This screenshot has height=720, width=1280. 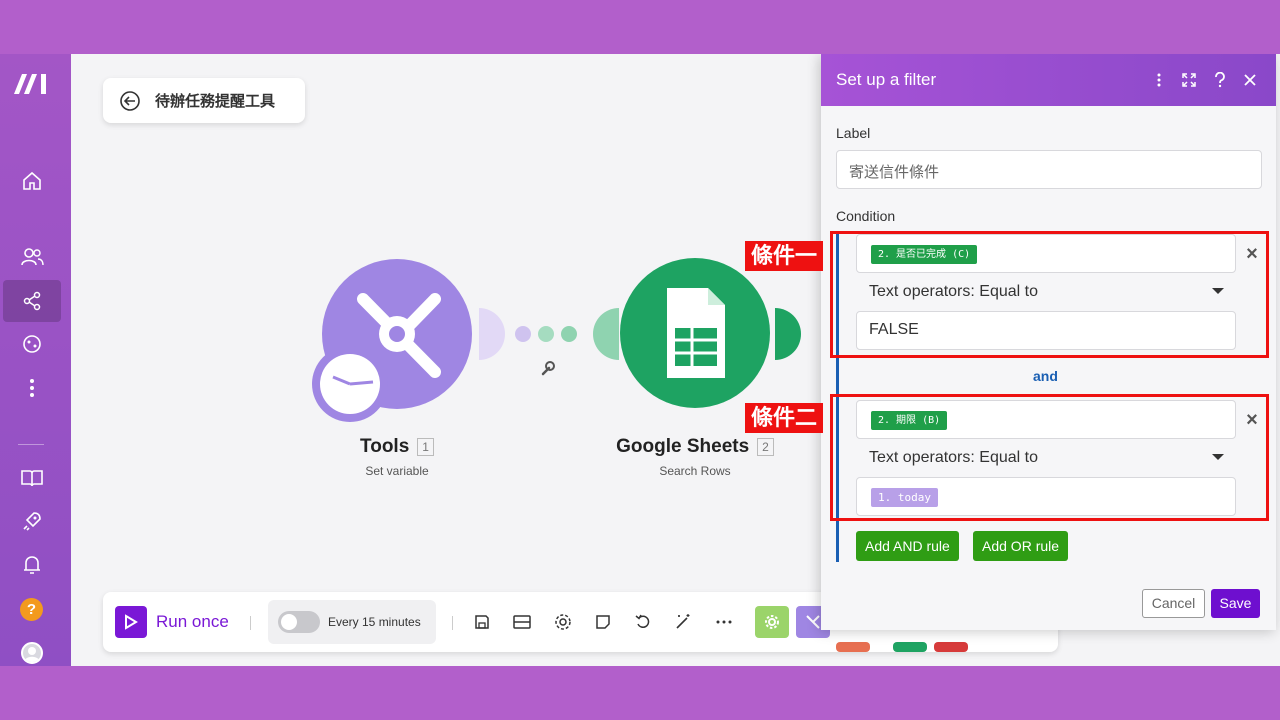 What do you see at coordinates (563, 622) in the screenshot?
I see `settings-gear-icon` at bounding box center [563, 622].